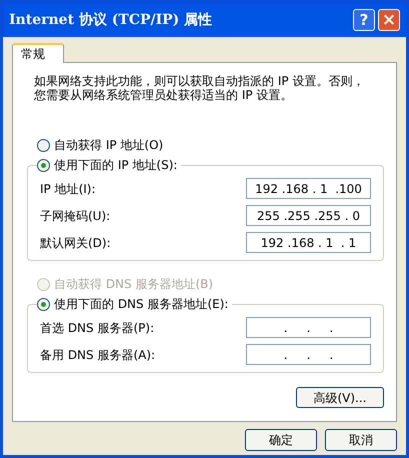  Describe the element at coordinates (364, 20) in the screenshot. I see `help-button: ?` at that location.